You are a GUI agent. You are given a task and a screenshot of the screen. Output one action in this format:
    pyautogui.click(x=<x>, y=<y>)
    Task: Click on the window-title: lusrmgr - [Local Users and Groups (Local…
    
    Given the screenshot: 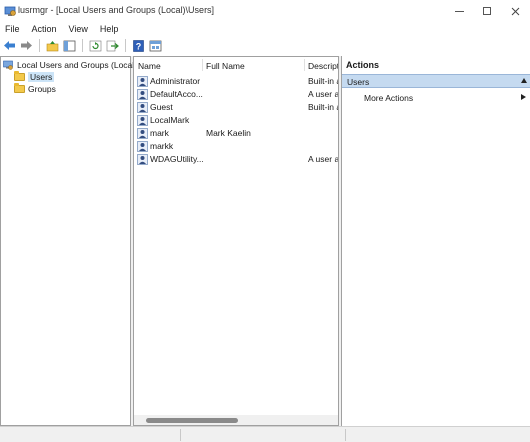 What is the action you would take?
    pyautogui.click(x=116, y=10)
    